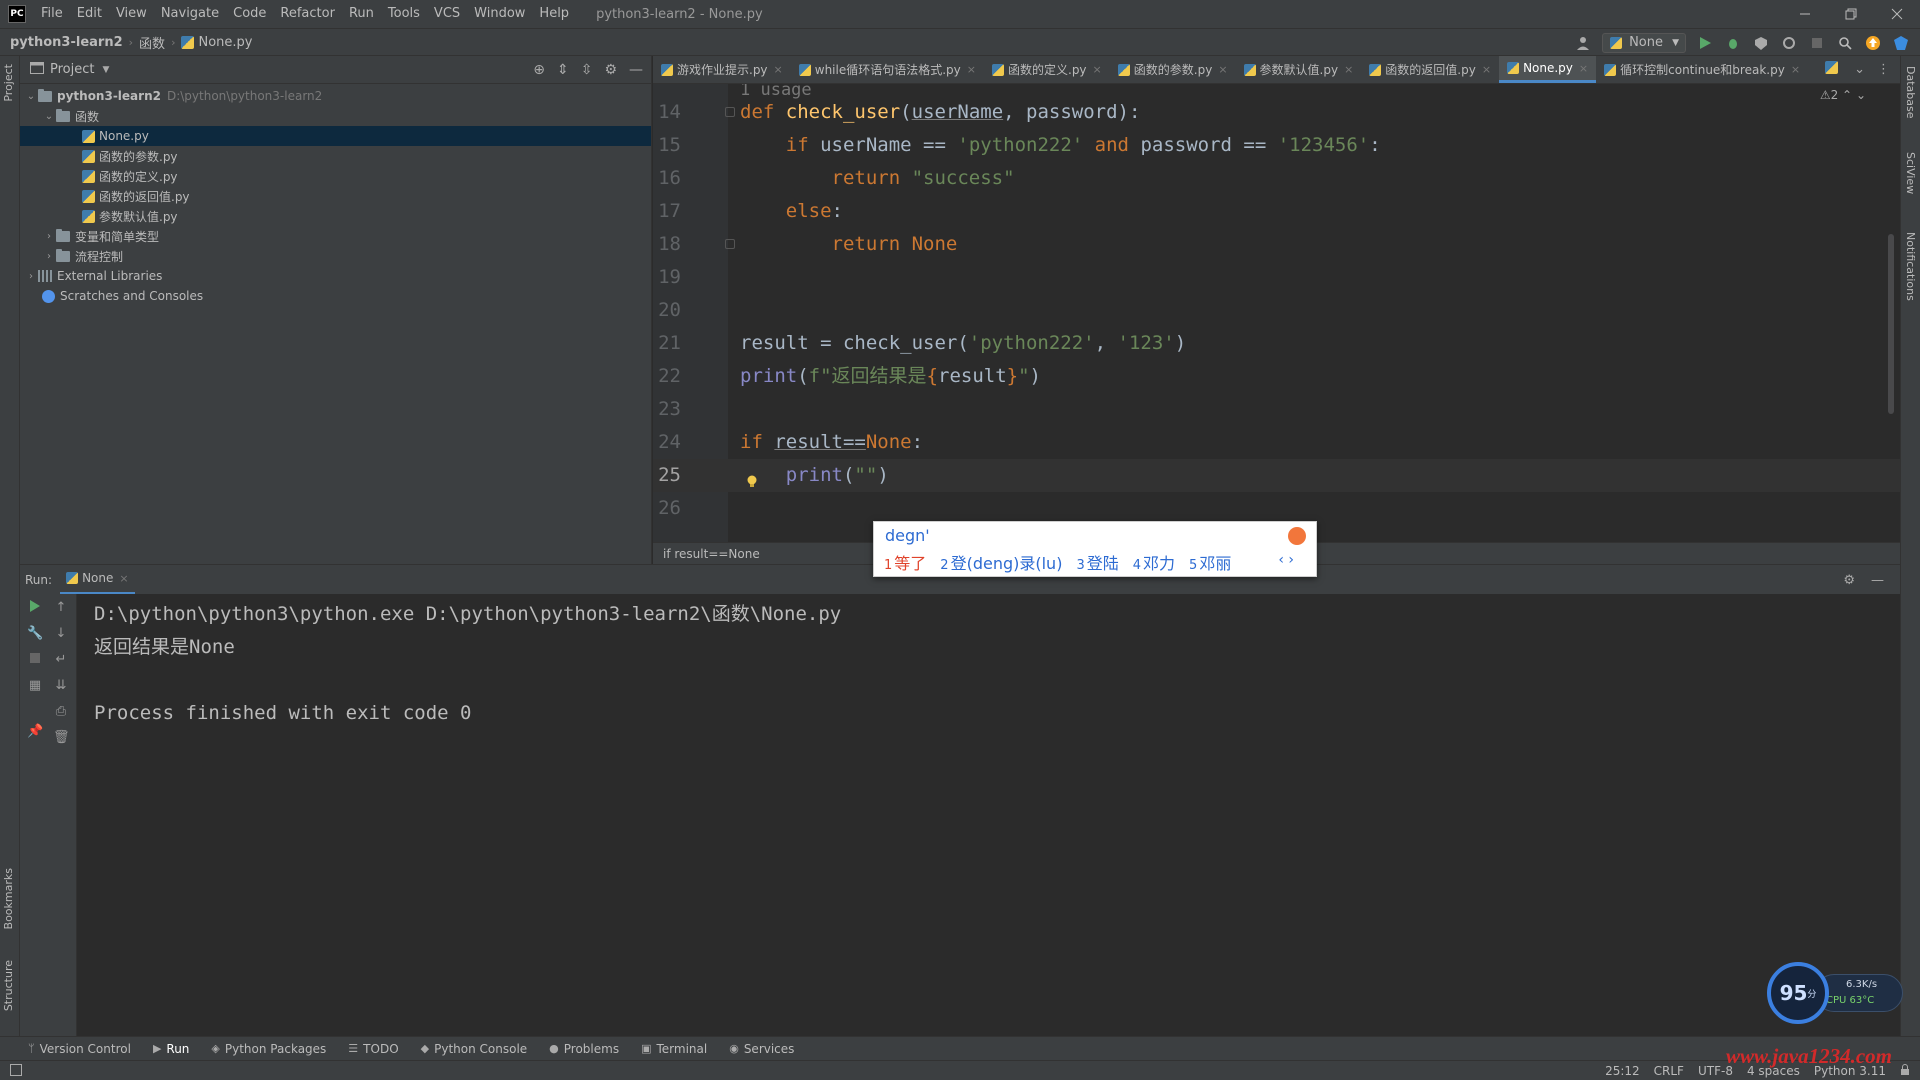 The height and width of the screenshot is (1080, 1920). What do you see at coordinates (131, 14) in the screenshot?
I see `menu-view: View` at bounding box center [131, 14].